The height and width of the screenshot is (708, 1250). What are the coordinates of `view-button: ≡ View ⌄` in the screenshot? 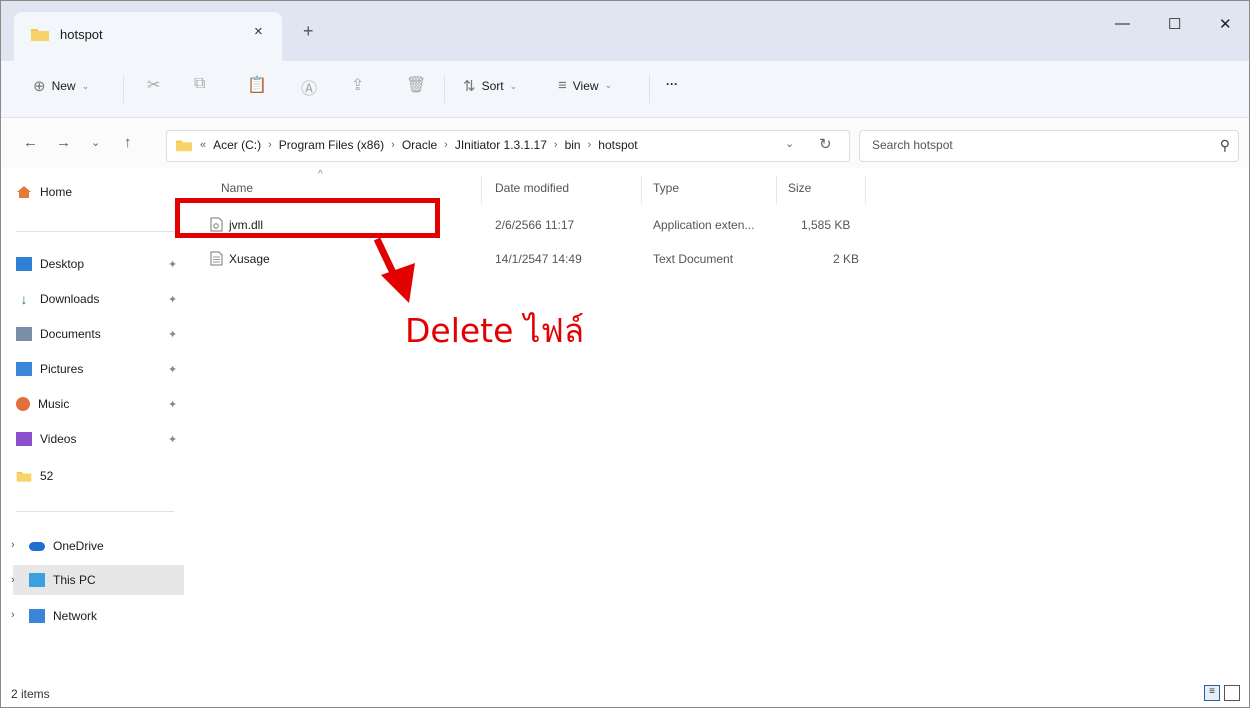 It's located at (585, 85).